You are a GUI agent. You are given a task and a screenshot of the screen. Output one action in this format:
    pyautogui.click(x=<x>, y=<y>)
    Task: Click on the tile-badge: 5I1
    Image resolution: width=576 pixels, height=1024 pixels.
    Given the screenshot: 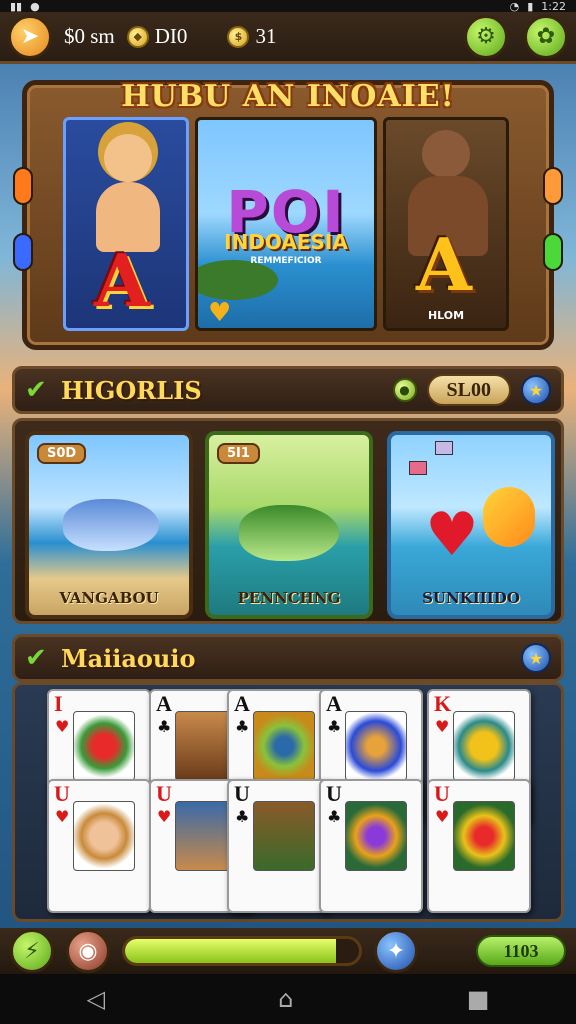 What is the action you would take?
    pyautogui.click(x=238, y=453)
    